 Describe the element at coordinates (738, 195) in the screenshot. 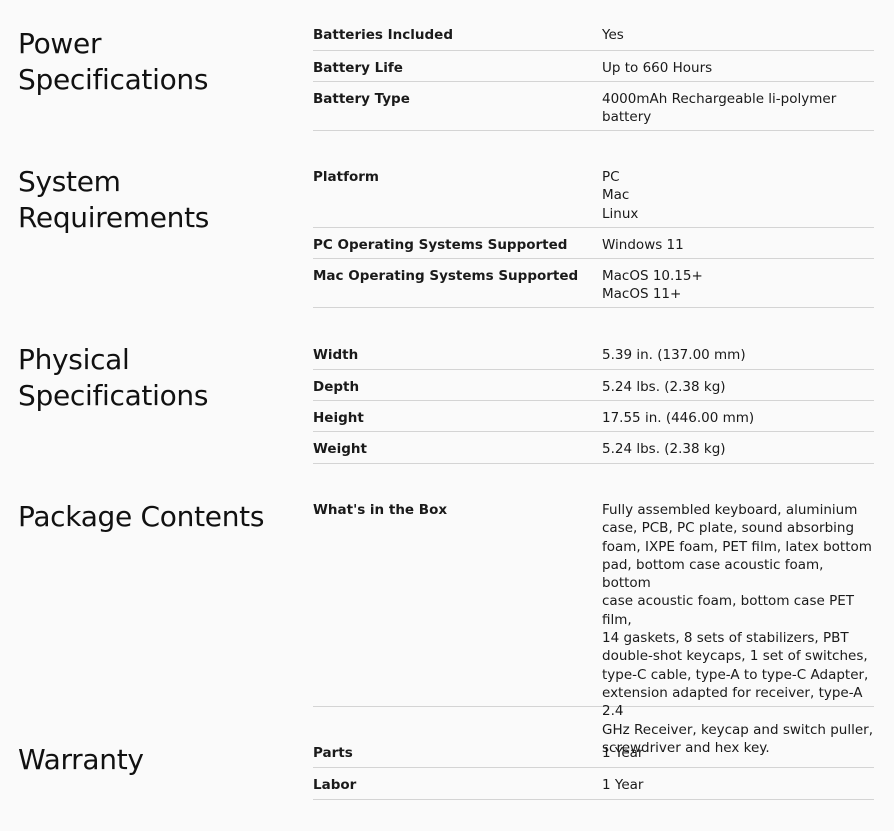

I see `spec-value: PC Mac Linux` at that location.